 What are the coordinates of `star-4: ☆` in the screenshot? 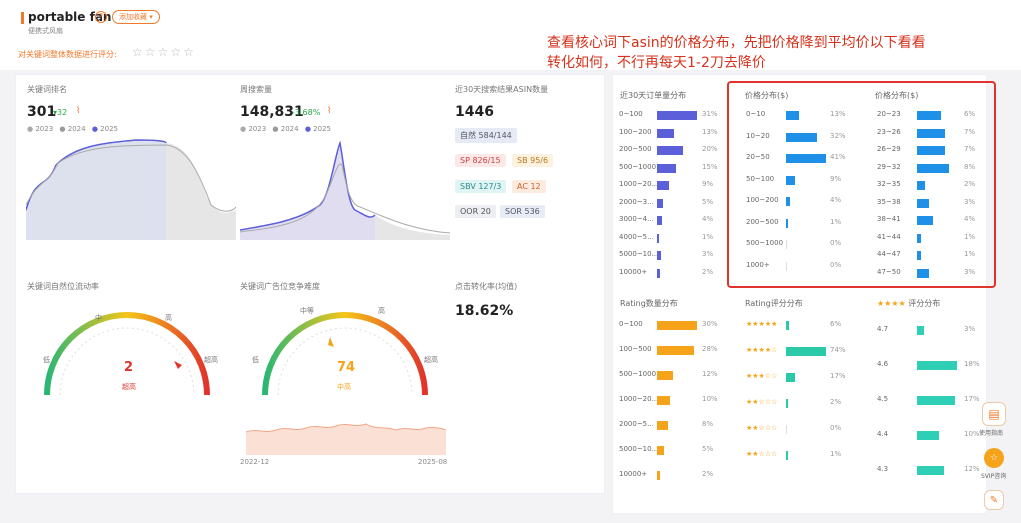 It's located at (176, 52).